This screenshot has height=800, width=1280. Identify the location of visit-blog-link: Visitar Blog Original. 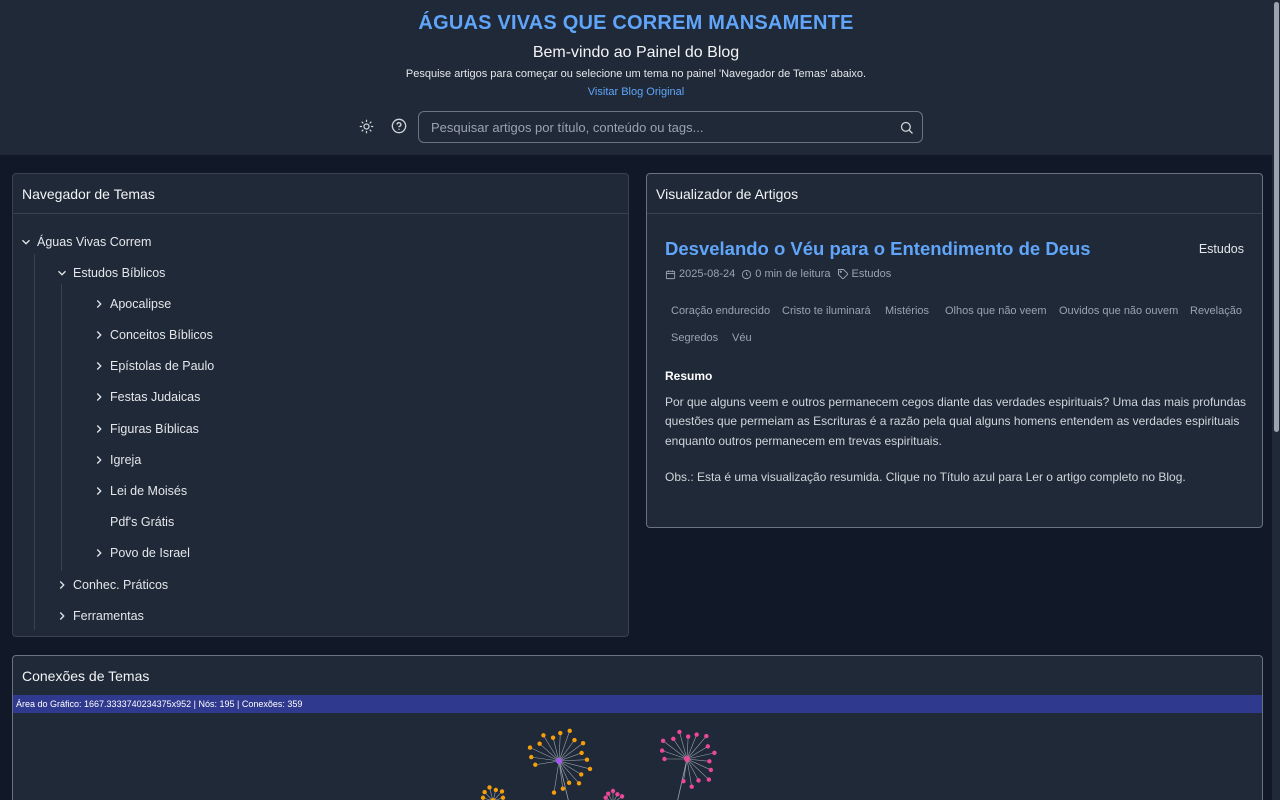
(636, 92).